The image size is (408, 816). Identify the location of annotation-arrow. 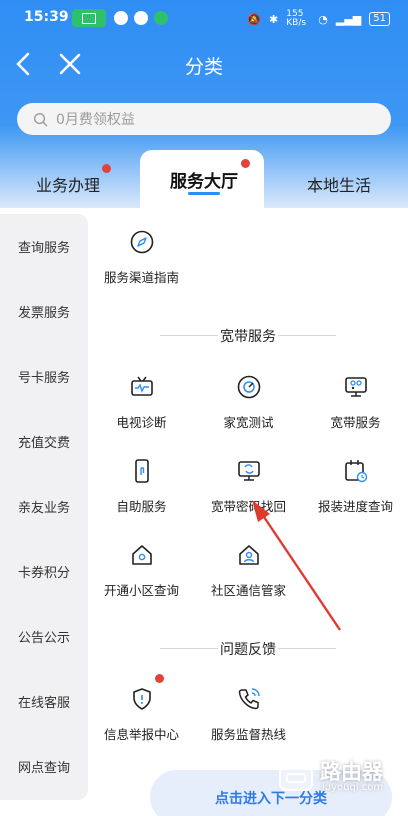
(296, 565).